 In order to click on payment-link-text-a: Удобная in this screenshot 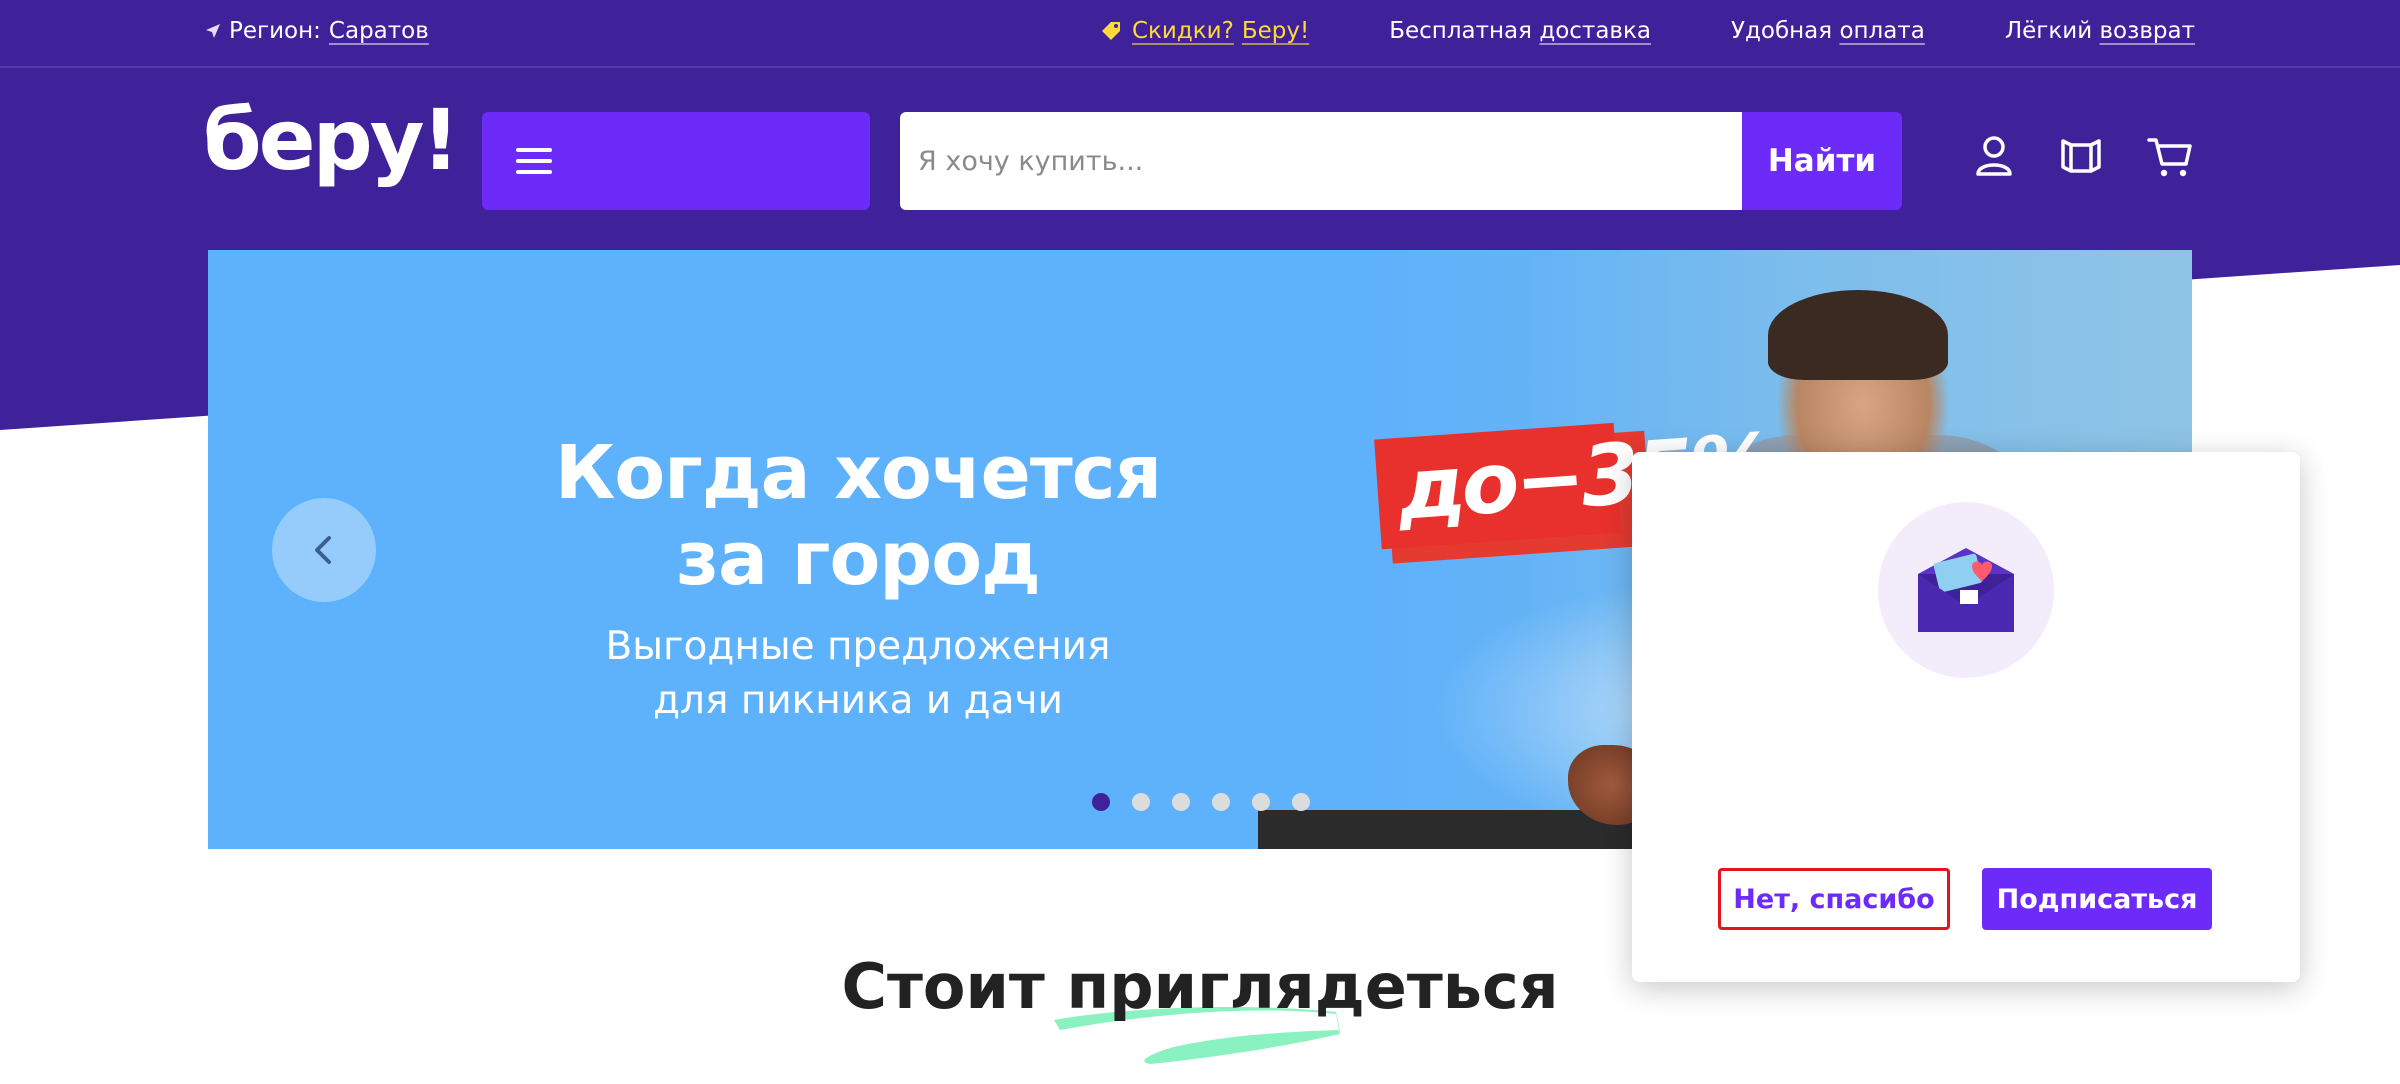, I will do `click(1781, 31)`.